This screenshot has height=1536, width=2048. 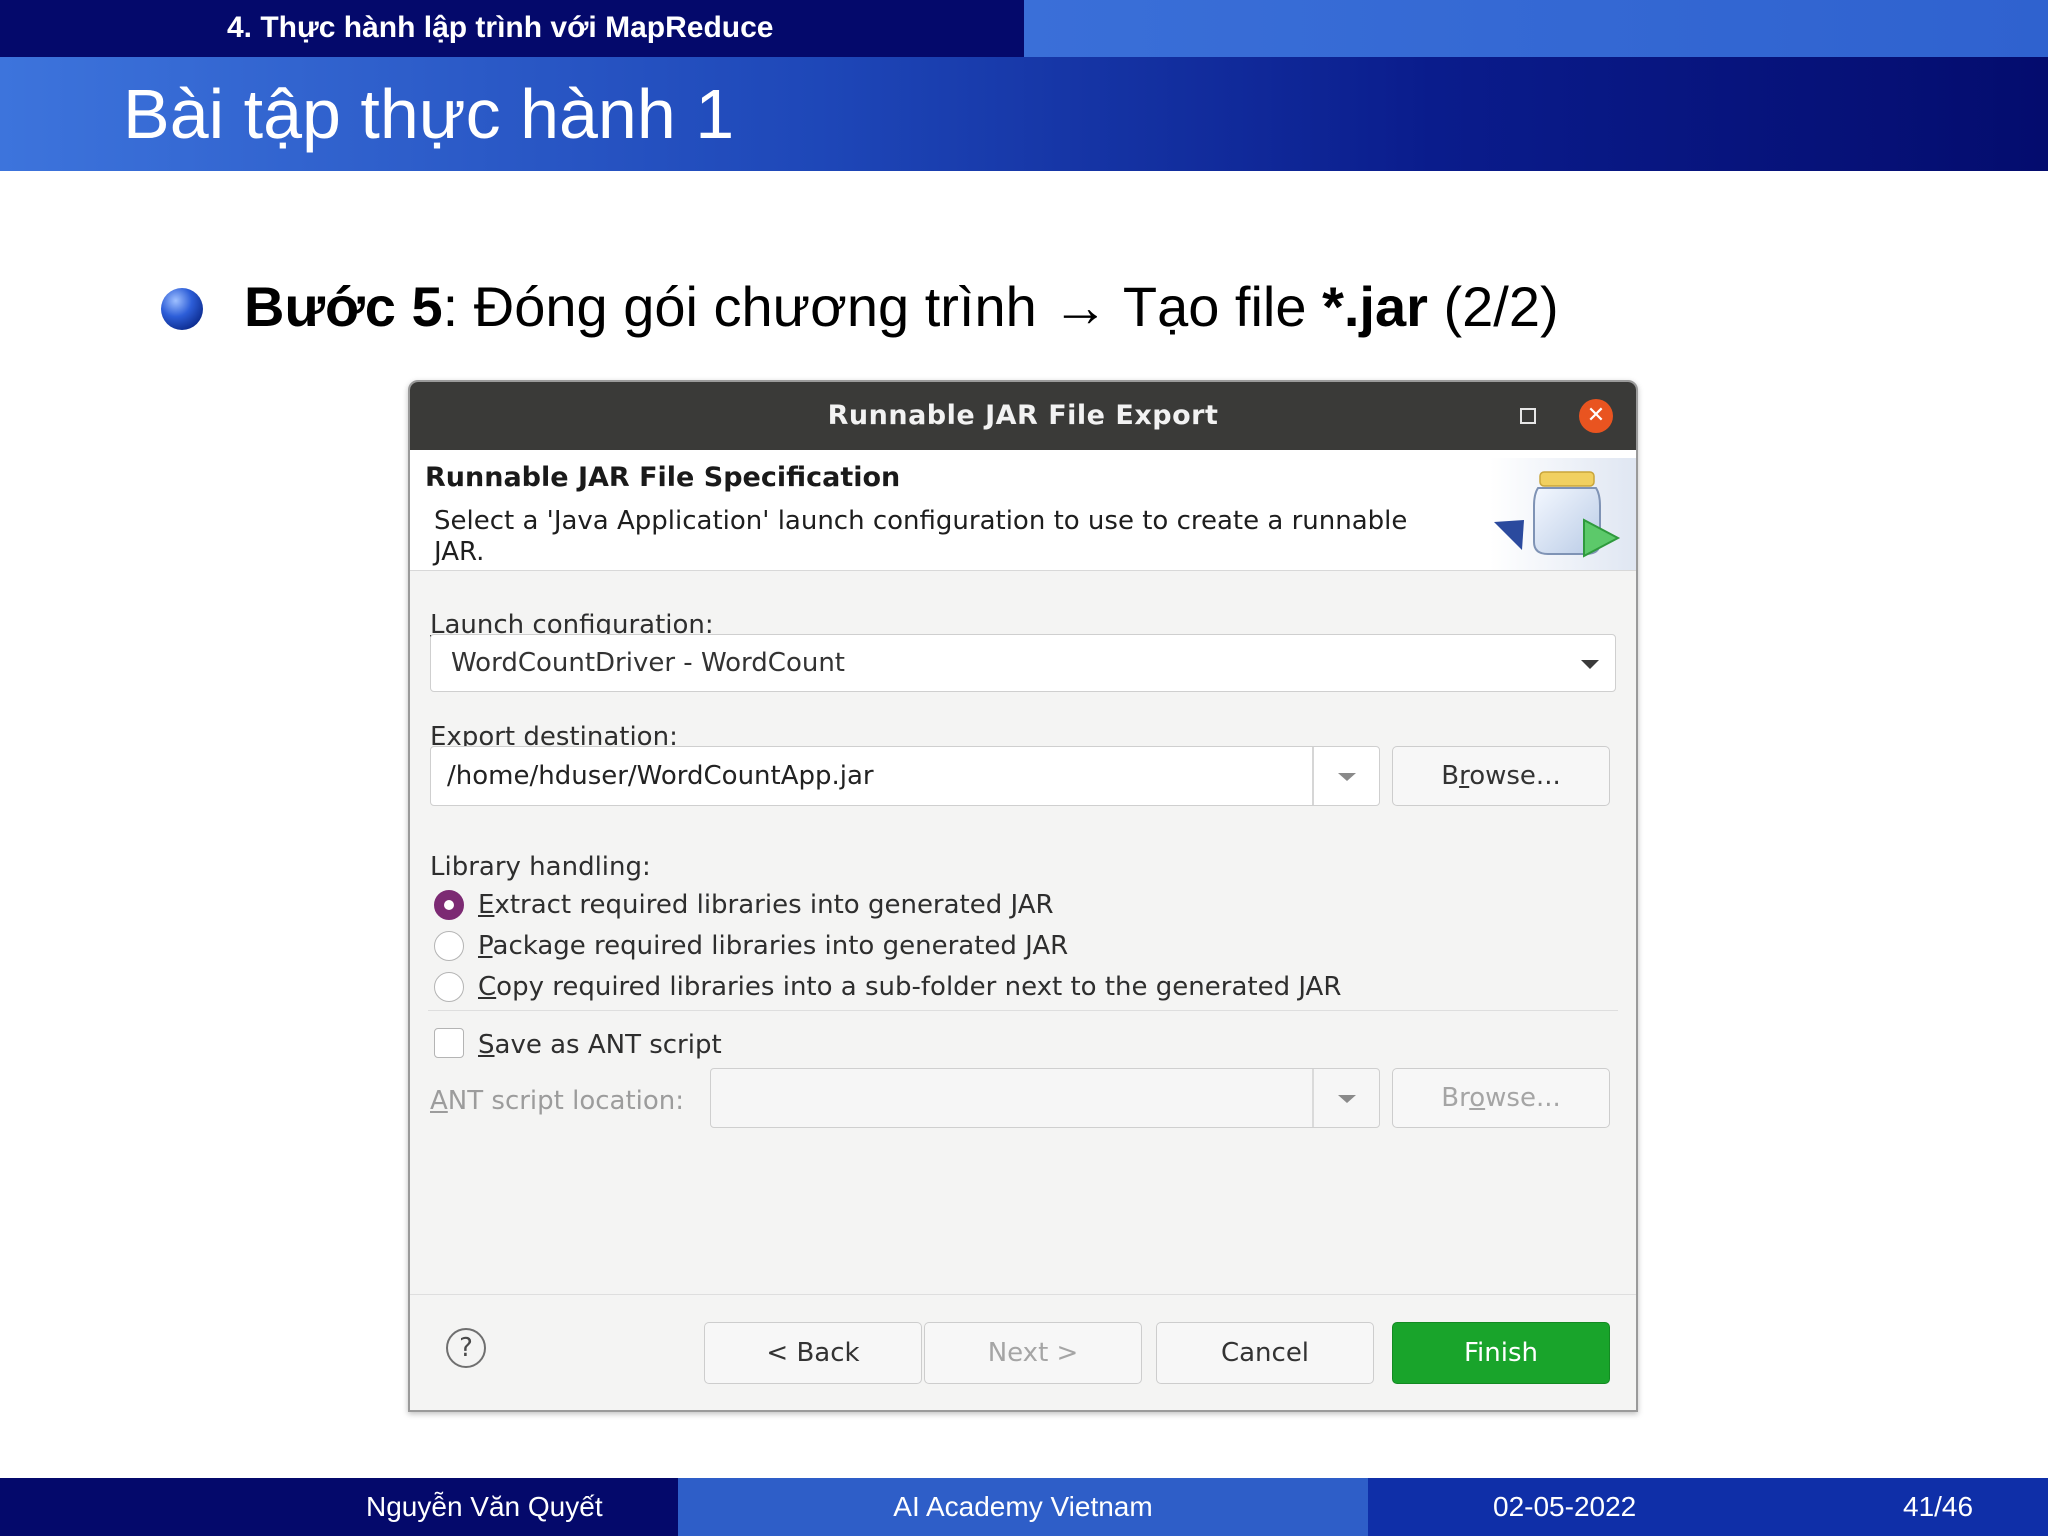 I want to click on export-destination-combo: /home/hduser/WordCountApp.jar, so click(x=905, y=776).